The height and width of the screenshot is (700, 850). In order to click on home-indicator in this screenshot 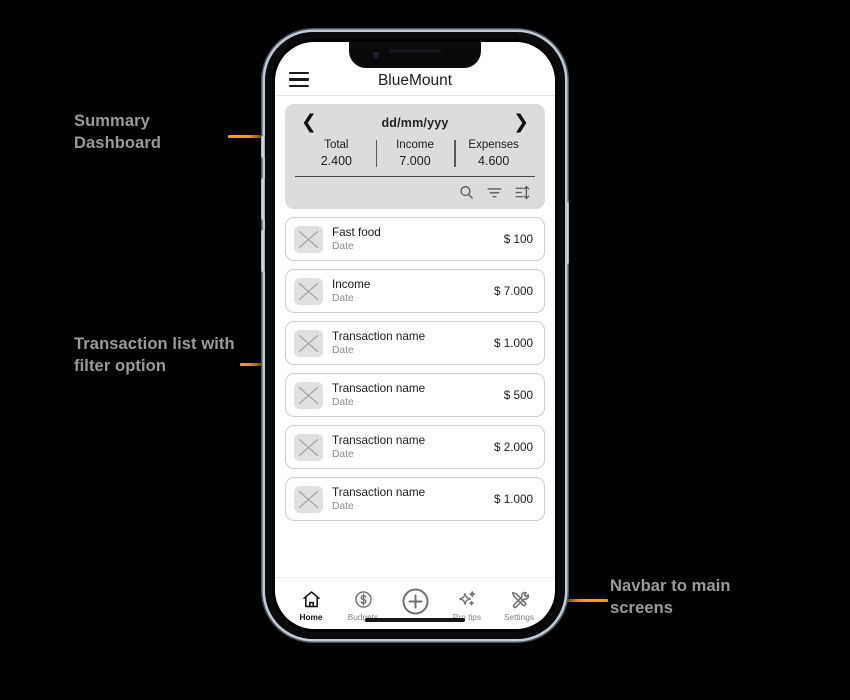, I will do `click(415, 620)`.